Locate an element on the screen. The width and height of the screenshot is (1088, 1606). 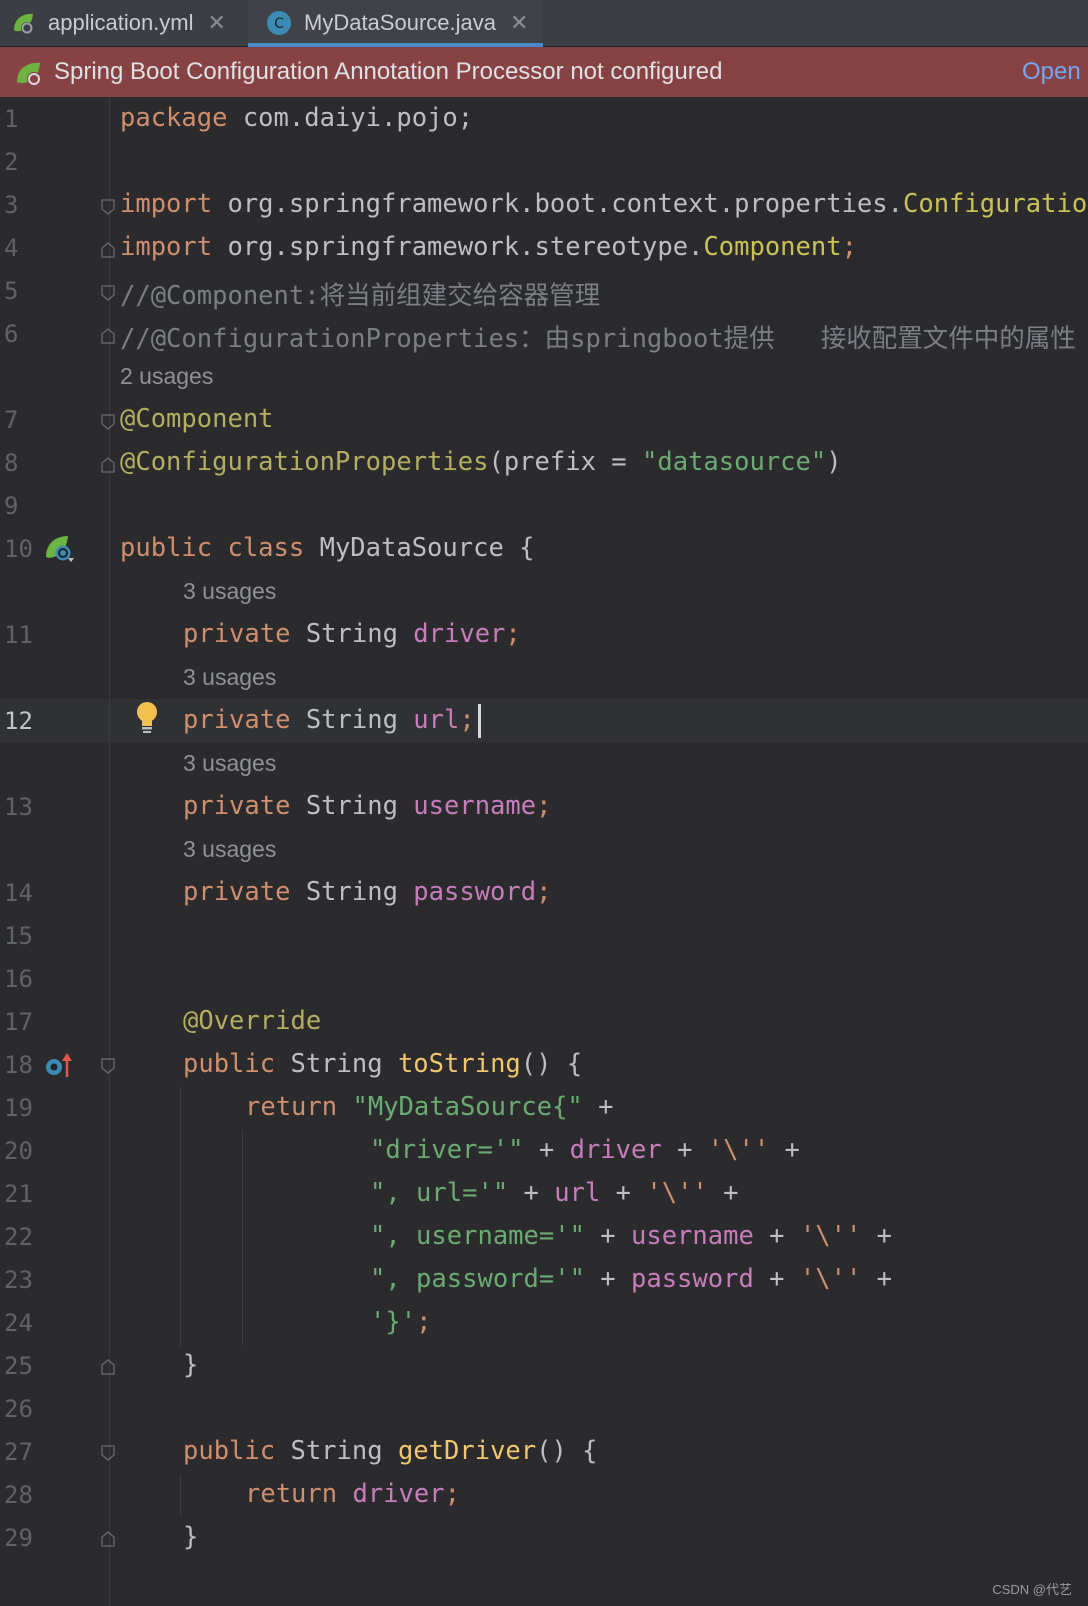
code-text: "driver='" + driver + '\'' + is located at coordinates (585, 1150).